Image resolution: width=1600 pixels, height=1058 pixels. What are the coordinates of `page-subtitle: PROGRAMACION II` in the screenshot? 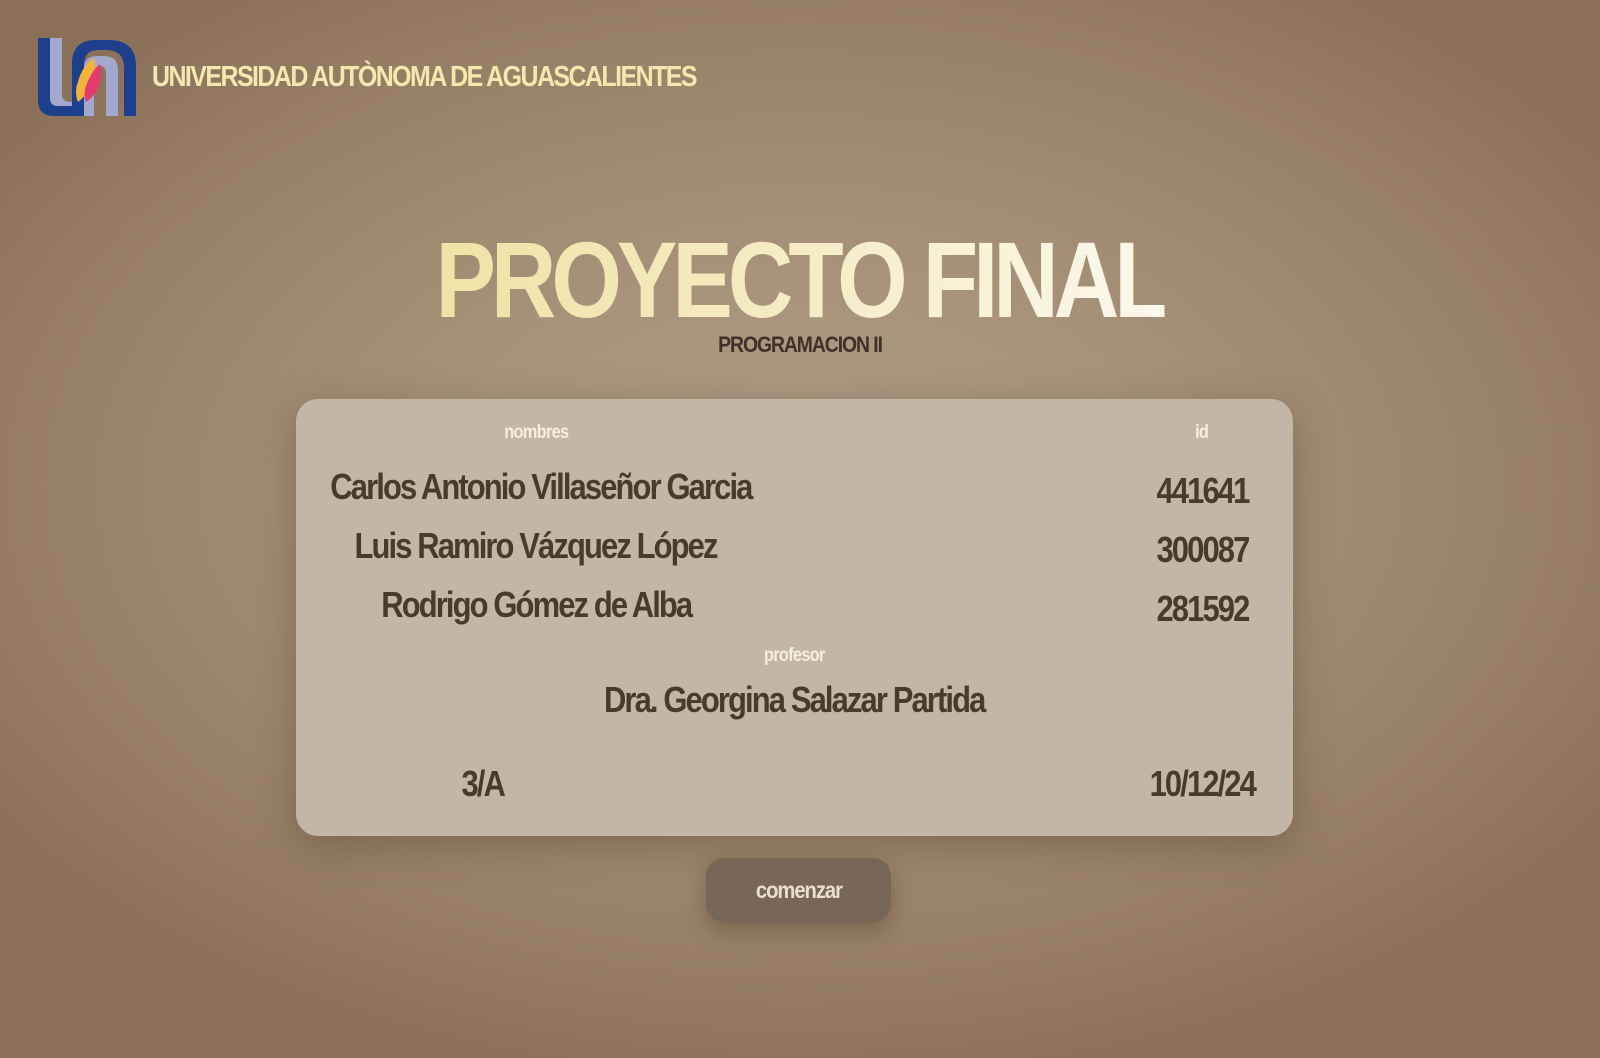 It's located at (800, 345).